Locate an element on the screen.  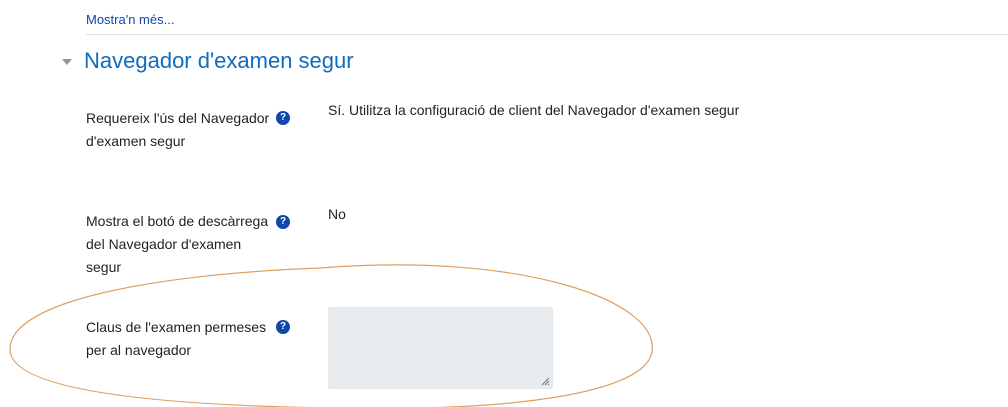
divider is located at coordinates (547, 34).